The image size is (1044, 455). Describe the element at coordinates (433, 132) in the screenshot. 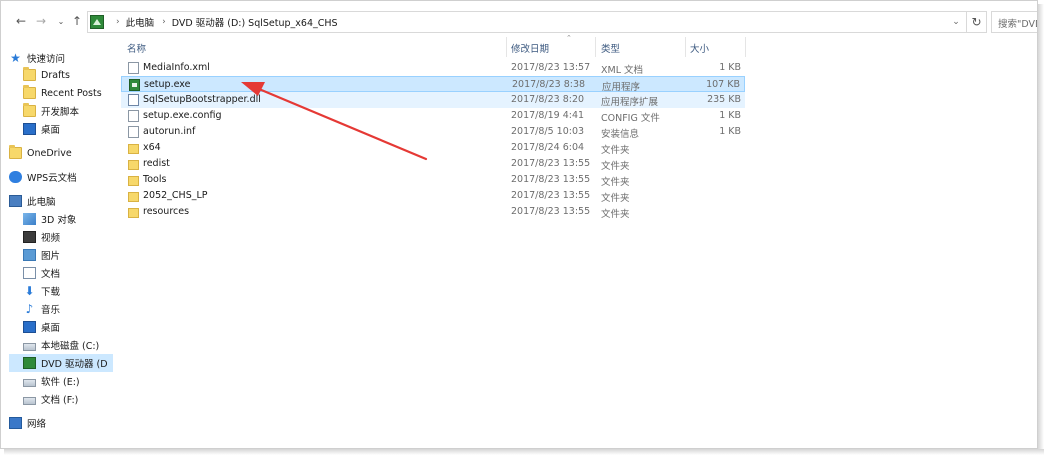

I see `file-row: autorun.inf 2017/8/5 10:03 安装信息 1 KB` at that location.